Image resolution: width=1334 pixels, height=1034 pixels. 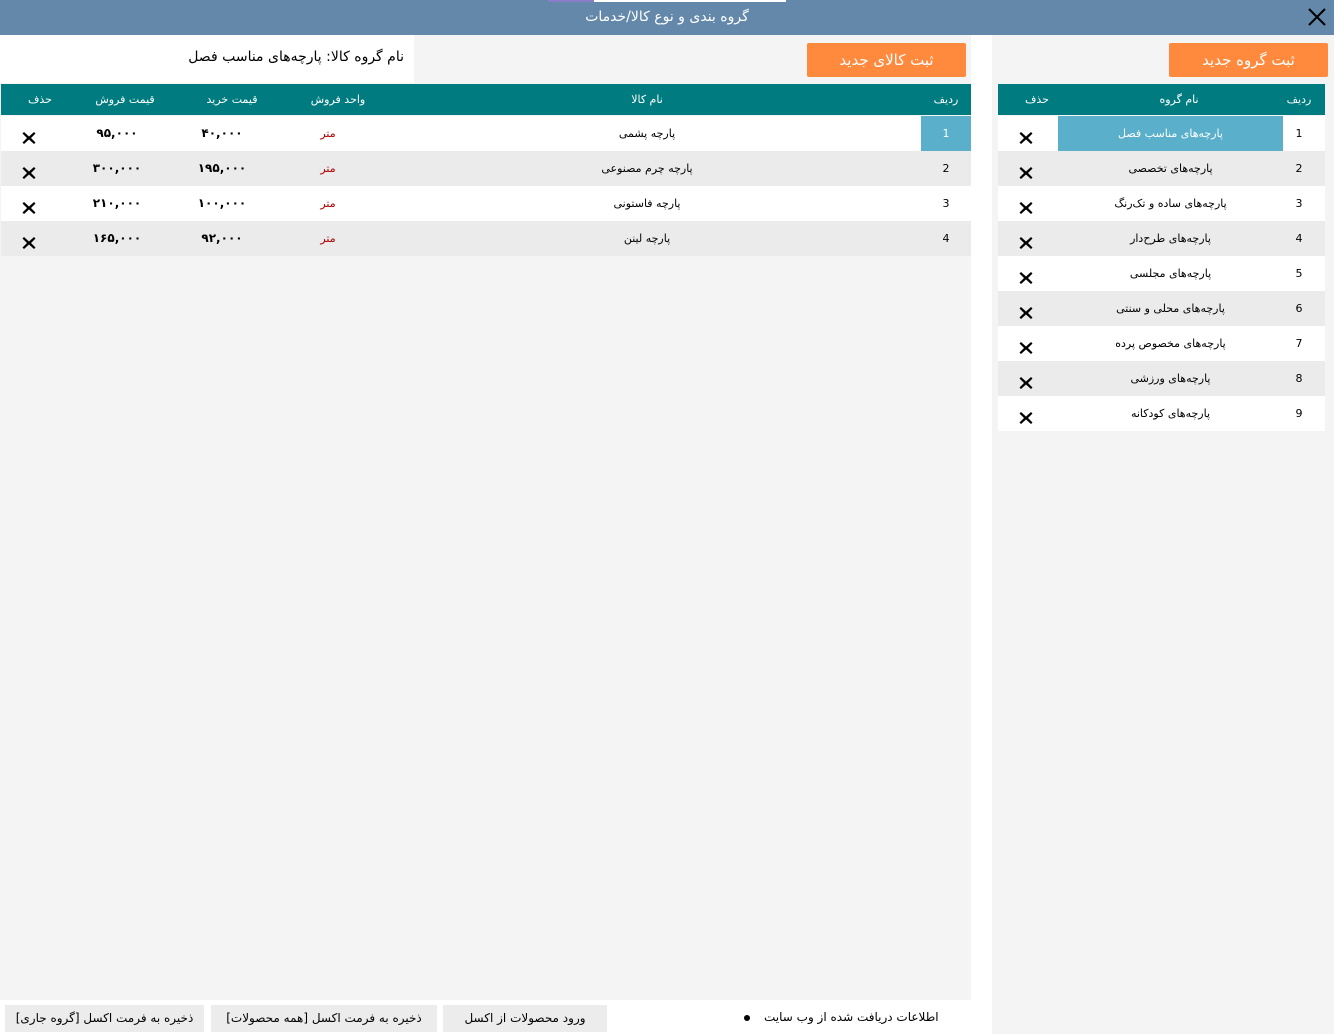 I want to click on window-titlebar: گروه بندی و نوع کالا/خدمات, so click(x=667, y=17).